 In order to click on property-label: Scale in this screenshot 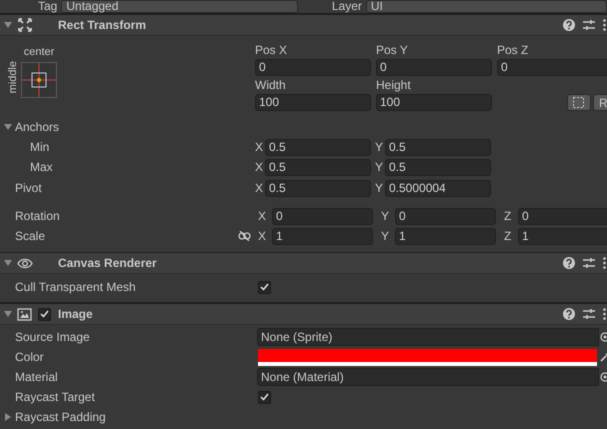, I will do `click(30, 236)`.